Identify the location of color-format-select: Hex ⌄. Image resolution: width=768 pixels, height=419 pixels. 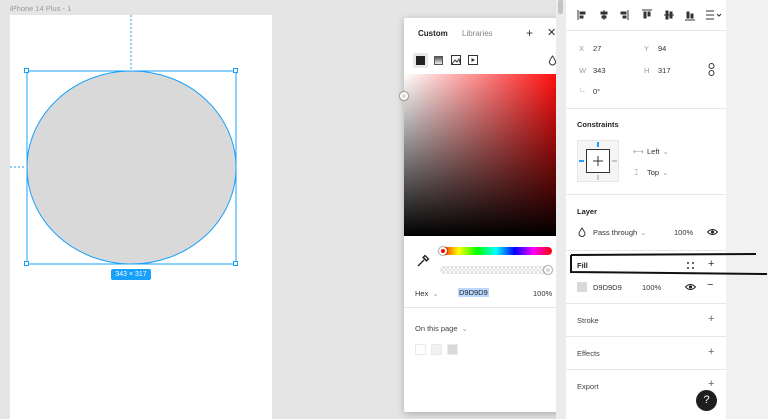
(427, 293).